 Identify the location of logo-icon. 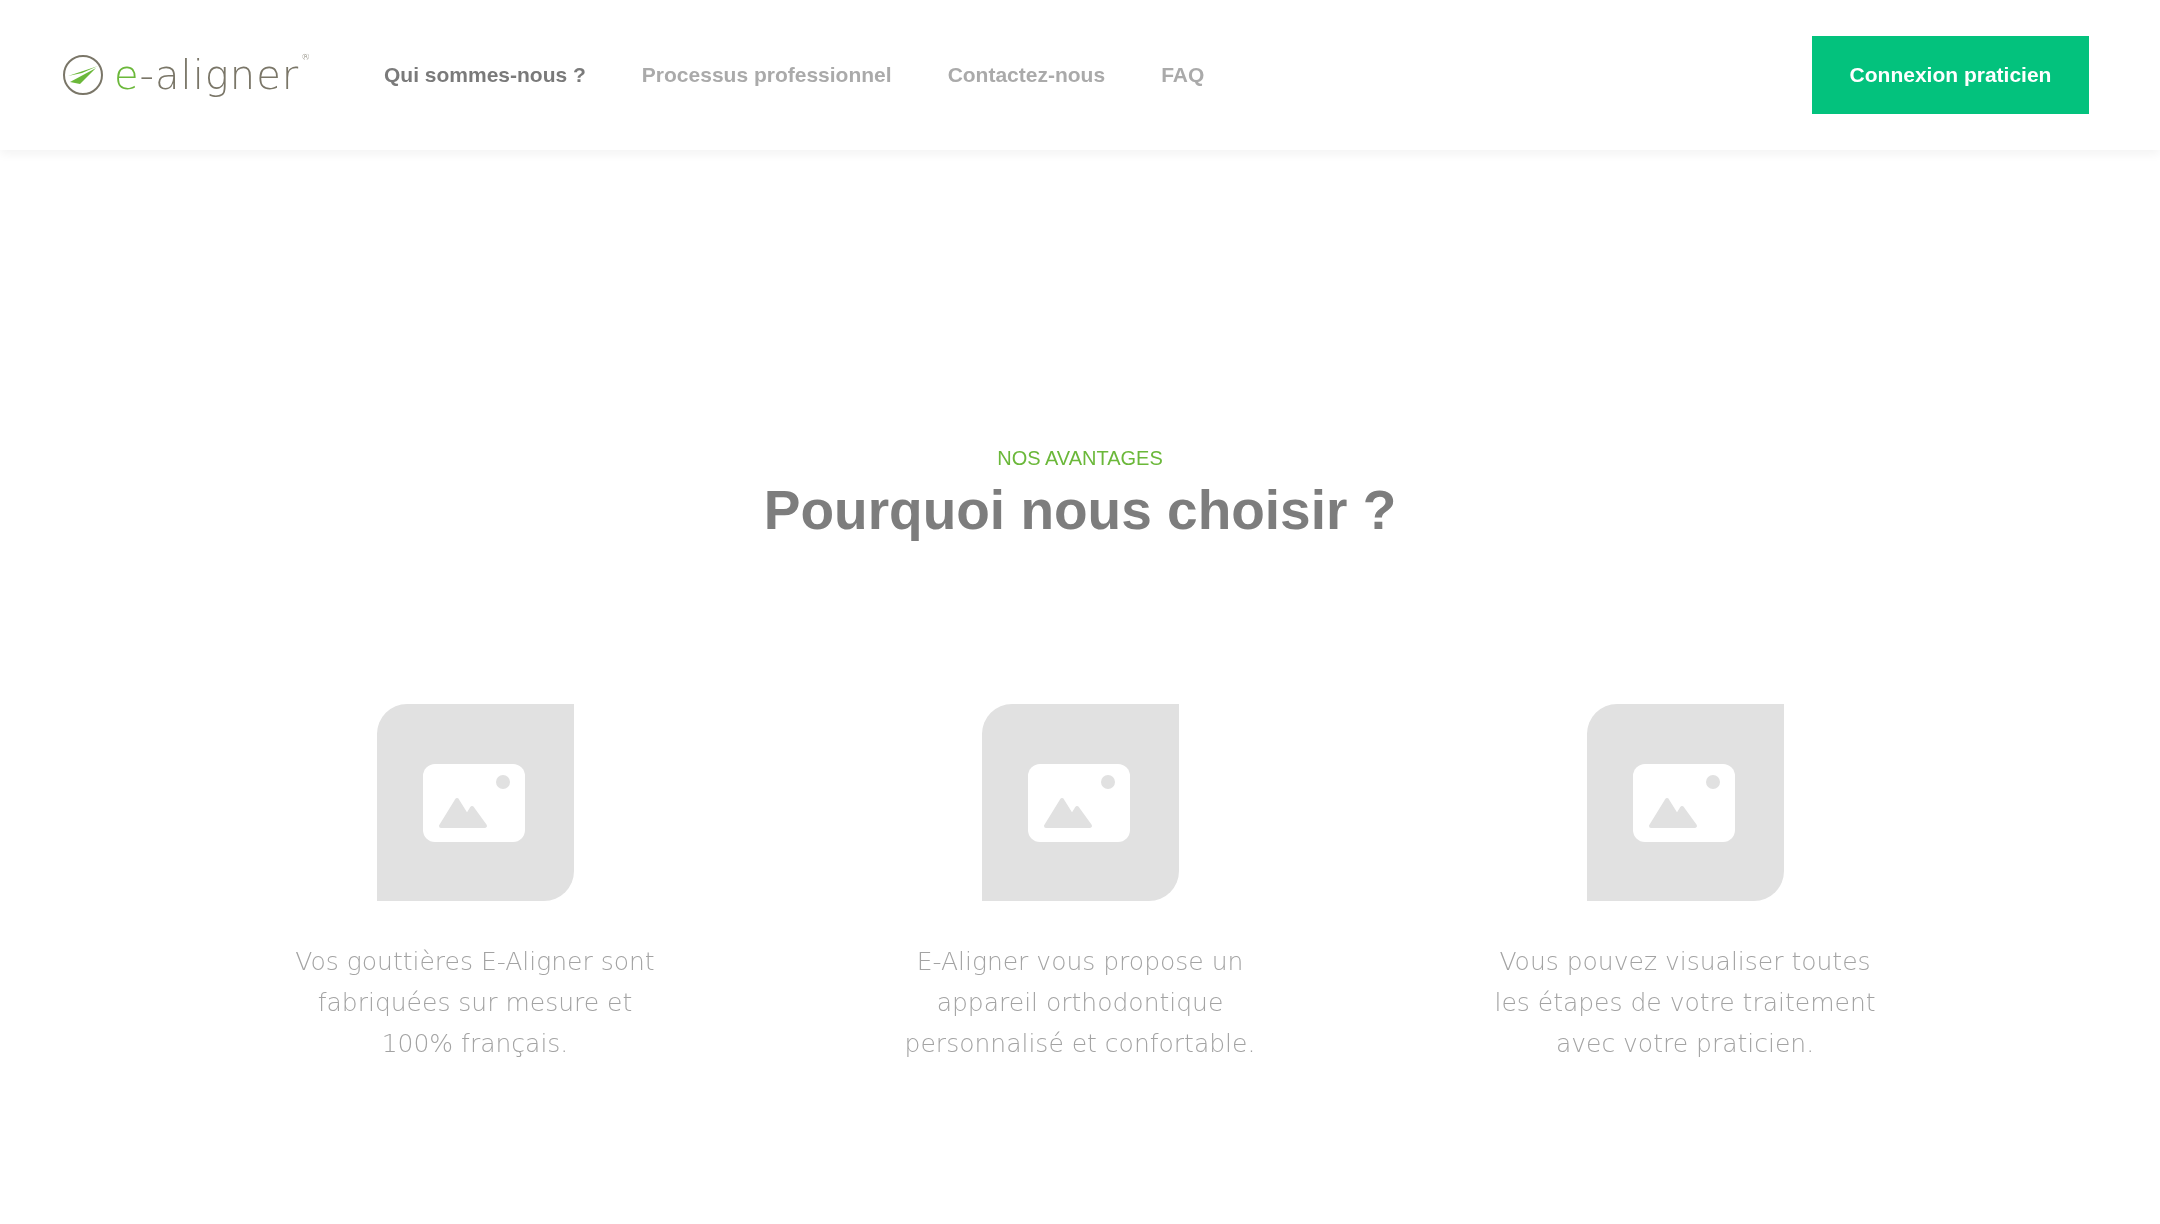
(83, 75).